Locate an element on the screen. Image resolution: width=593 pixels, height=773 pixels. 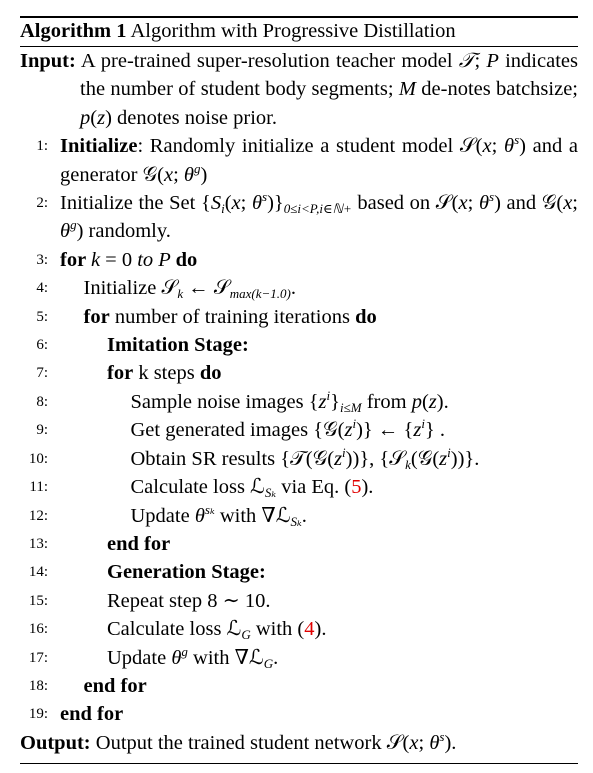
algorithm-line: 12: Update θsₖ with ∇ℒSₖ. is located at coordinates (299, 516).